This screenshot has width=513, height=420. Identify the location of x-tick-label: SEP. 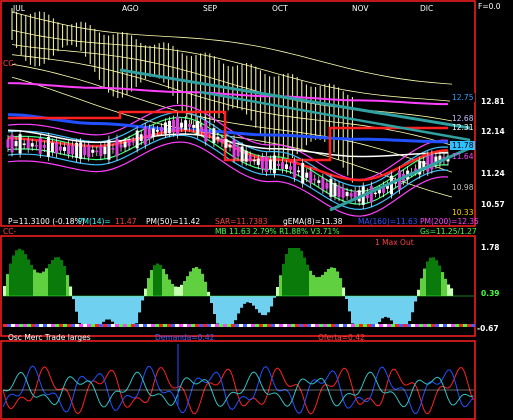
(210, 8).